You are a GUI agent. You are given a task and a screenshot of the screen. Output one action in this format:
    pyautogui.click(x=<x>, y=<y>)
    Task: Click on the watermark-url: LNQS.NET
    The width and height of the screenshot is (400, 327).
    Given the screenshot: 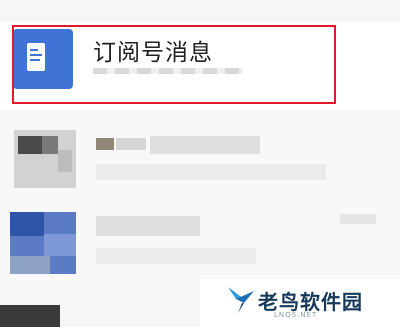 What is the action you would take?
    pyautogui.click(x=296, y=315)
    